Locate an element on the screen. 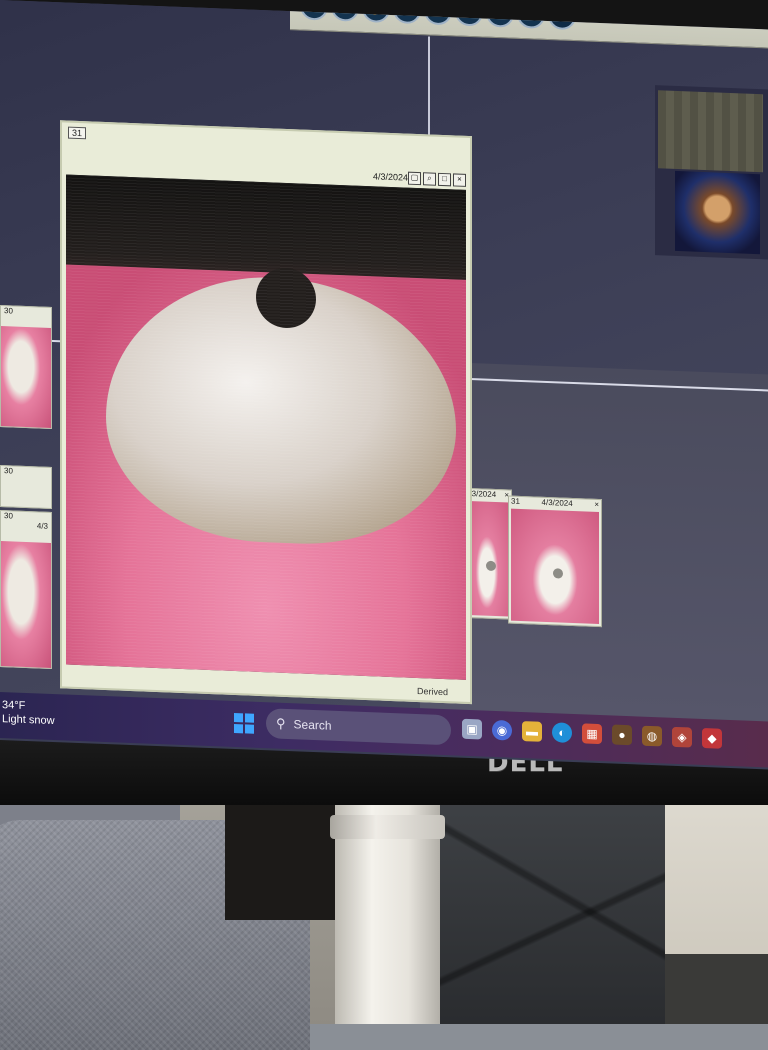 The width and height of the screenshot is (768, 1050). webcam-background-shelves is located at coordinates (710, 131).